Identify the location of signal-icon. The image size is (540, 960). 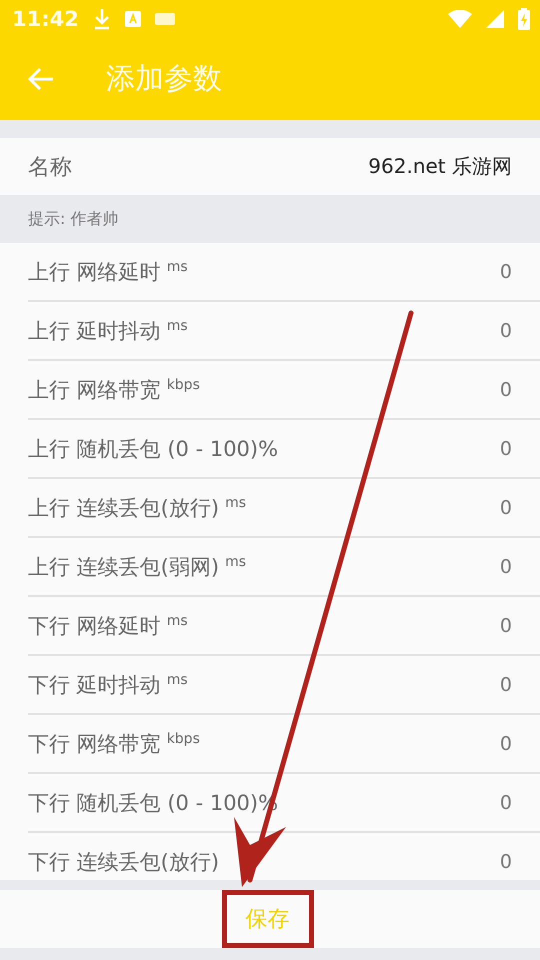
(495, 19).